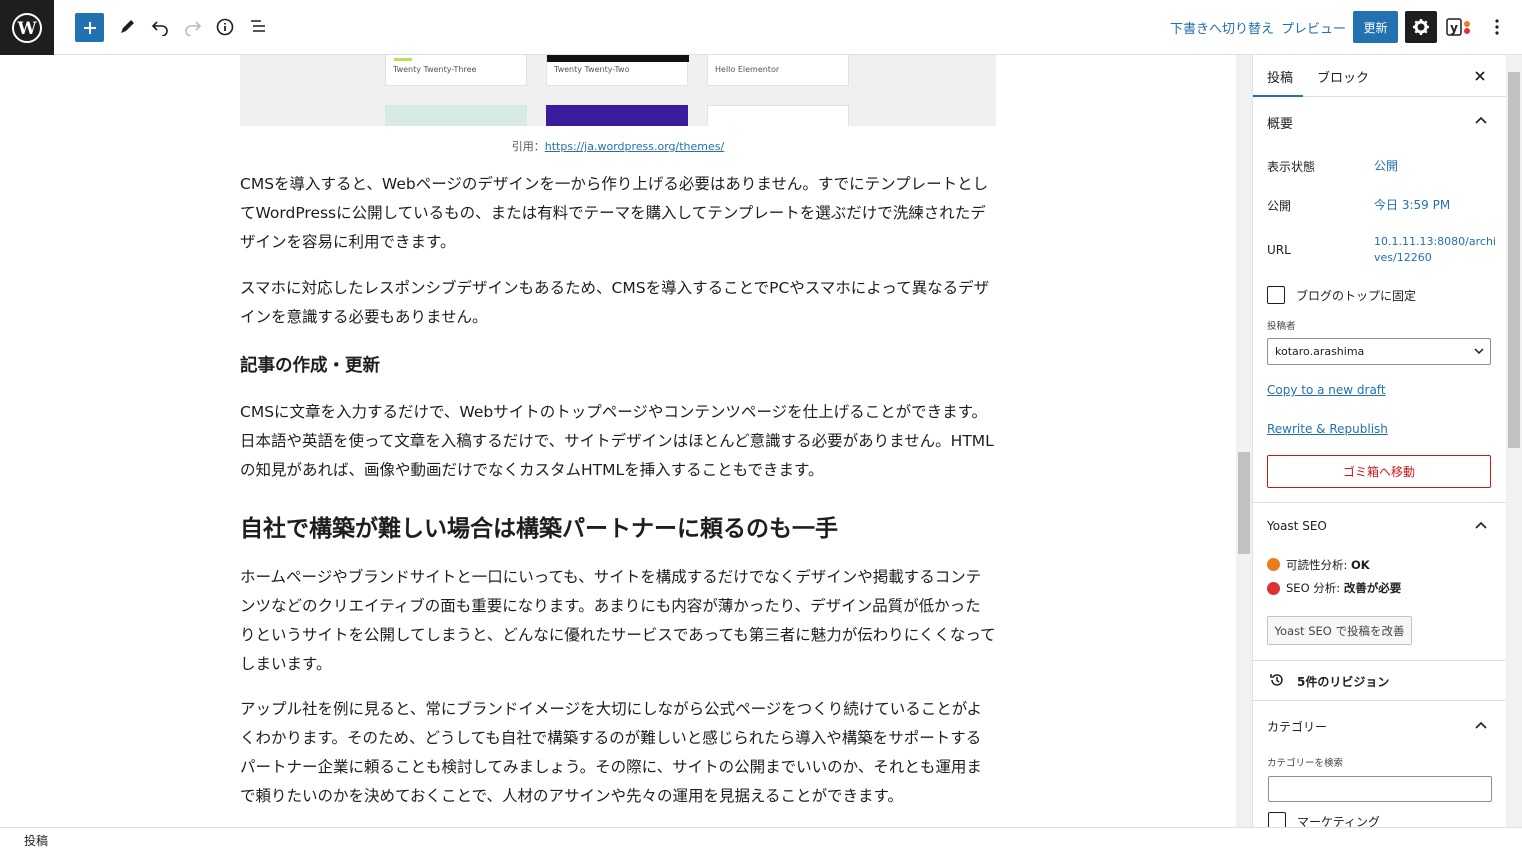 The width and height of the screenshot is (1522, 850). I want to click on category-panel-title: カテゴリー, so click(1297, 726).